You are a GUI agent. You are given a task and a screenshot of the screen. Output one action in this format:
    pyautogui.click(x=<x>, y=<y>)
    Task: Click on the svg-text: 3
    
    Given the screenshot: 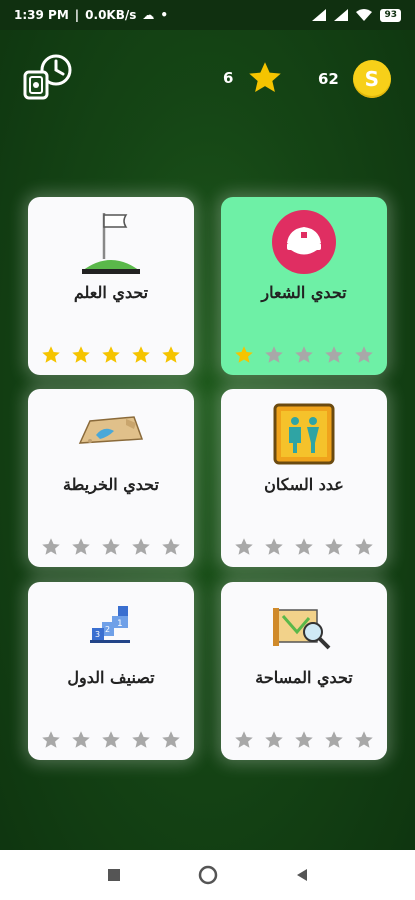 What is the action you would take?
    pyautogui.click(x=97, y=634)
    